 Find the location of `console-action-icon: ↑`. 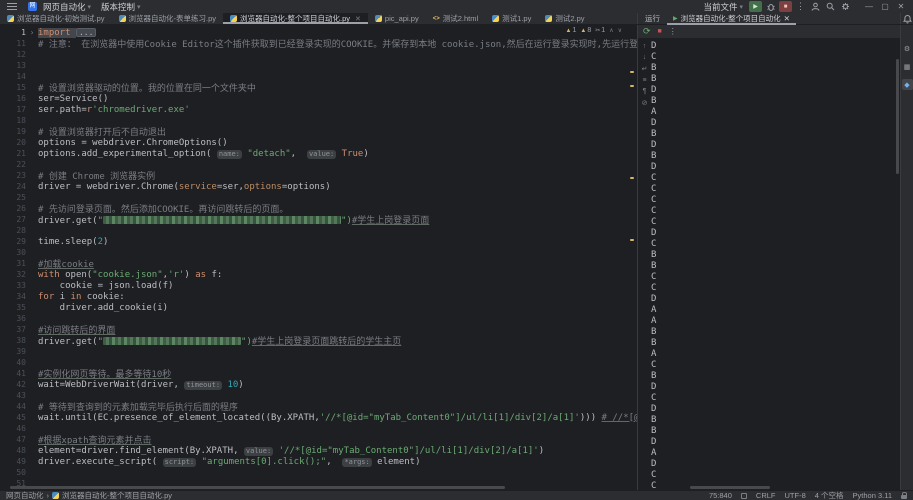

console-action-icon: ↑ is located at coordinates (645, 46).